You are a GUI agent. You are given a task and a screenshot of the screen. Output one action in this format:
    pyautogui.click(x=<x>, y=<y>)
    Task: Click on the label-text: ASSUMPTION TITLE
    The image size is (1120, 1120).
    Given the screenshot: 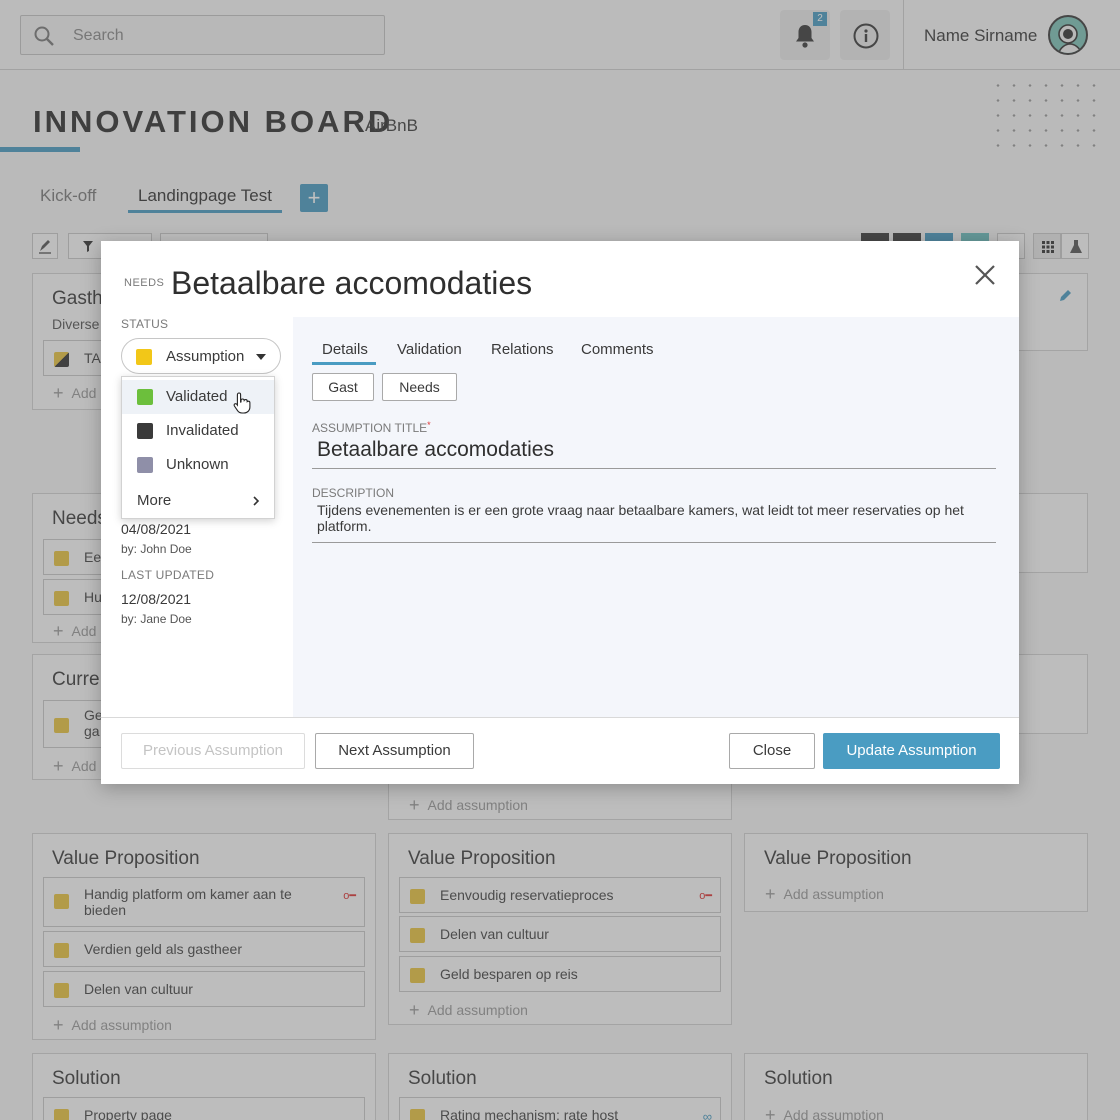 What is the action you would take?
    pyautogui.click(x=370, y=428)
    